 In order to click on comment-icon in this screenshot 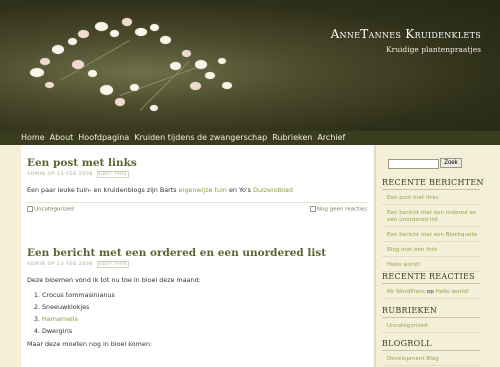, I will do `click(312, 209)`.